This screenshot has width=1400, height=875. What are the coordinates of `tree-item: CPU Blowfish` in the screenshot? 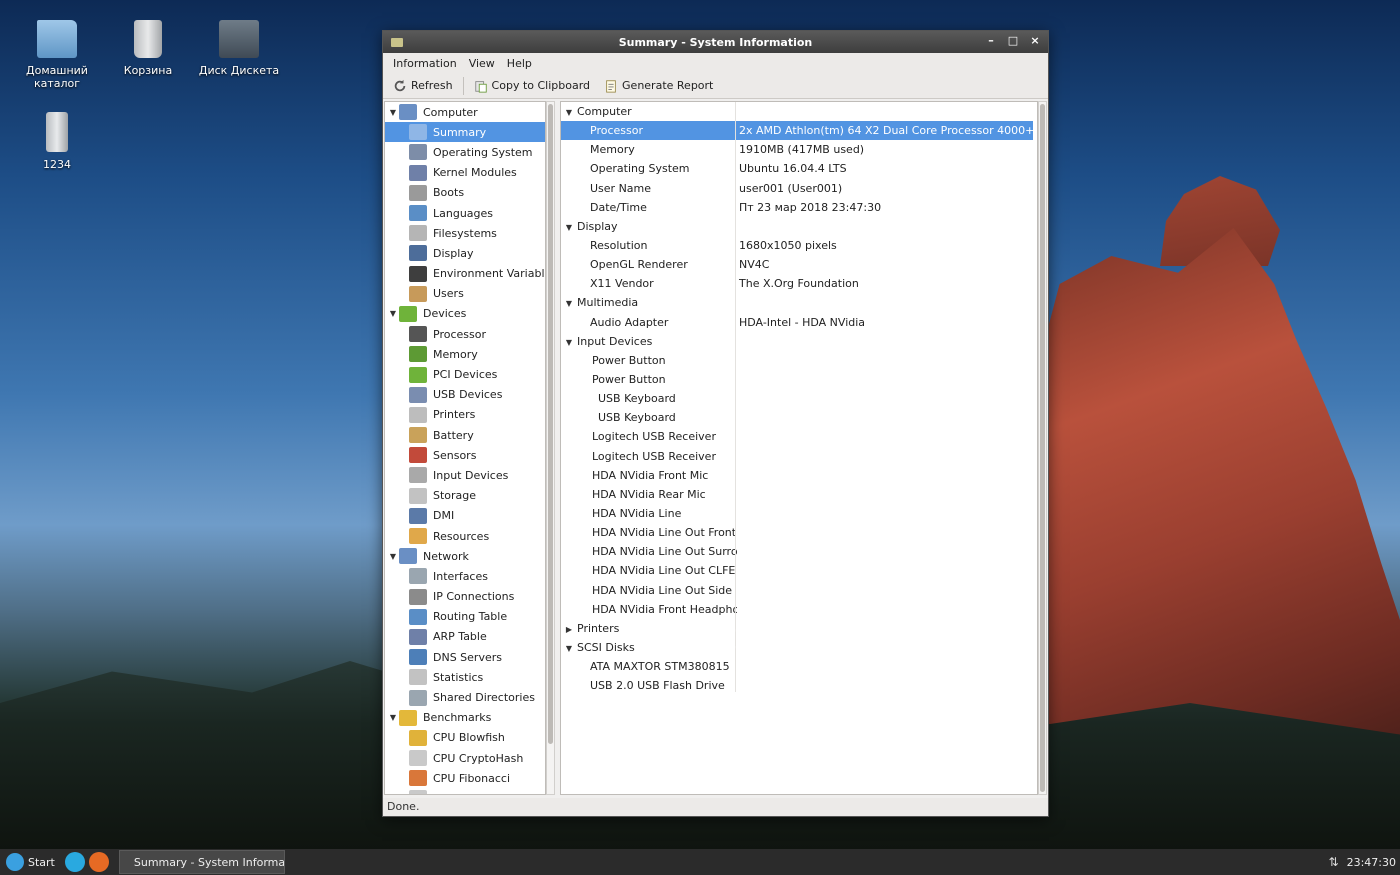 It's located at (465, 738).